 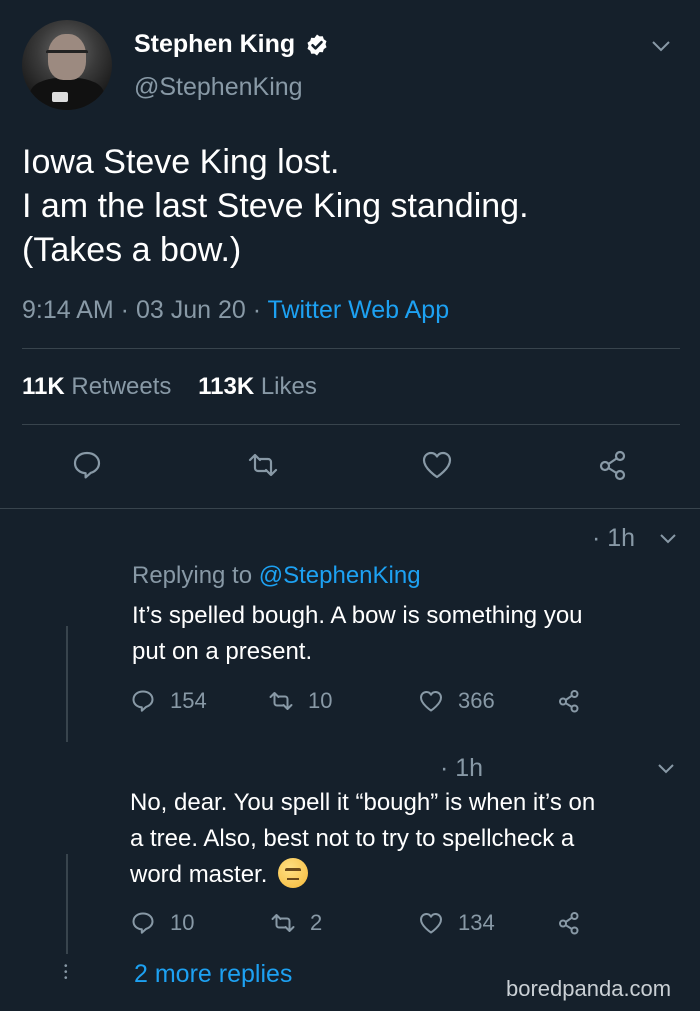 I want to click on like-count: 134, so click(x=476, y=922).